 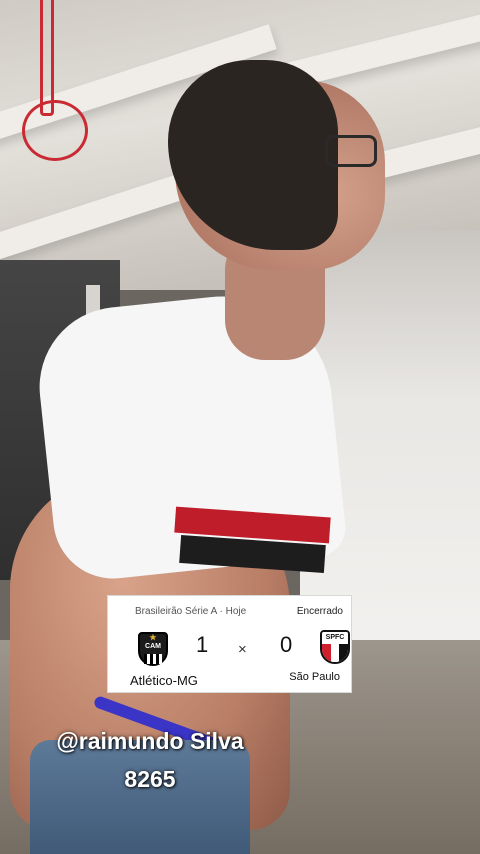 What do you see at coordinates (202, 644) in the screenshot?
I see `home-score: 1` at bounding box center [202, 644].